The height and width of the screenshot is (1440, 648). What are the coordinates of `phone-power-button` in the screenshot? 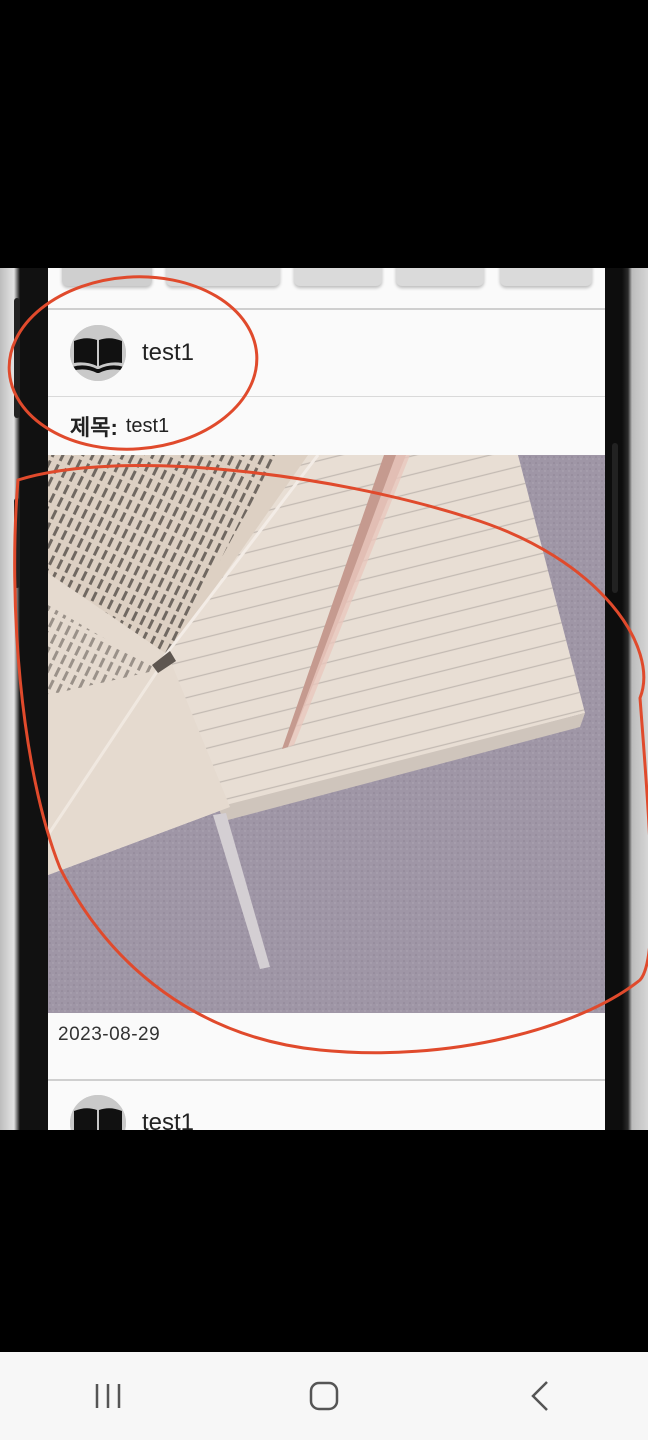 It's located at (615, 518).